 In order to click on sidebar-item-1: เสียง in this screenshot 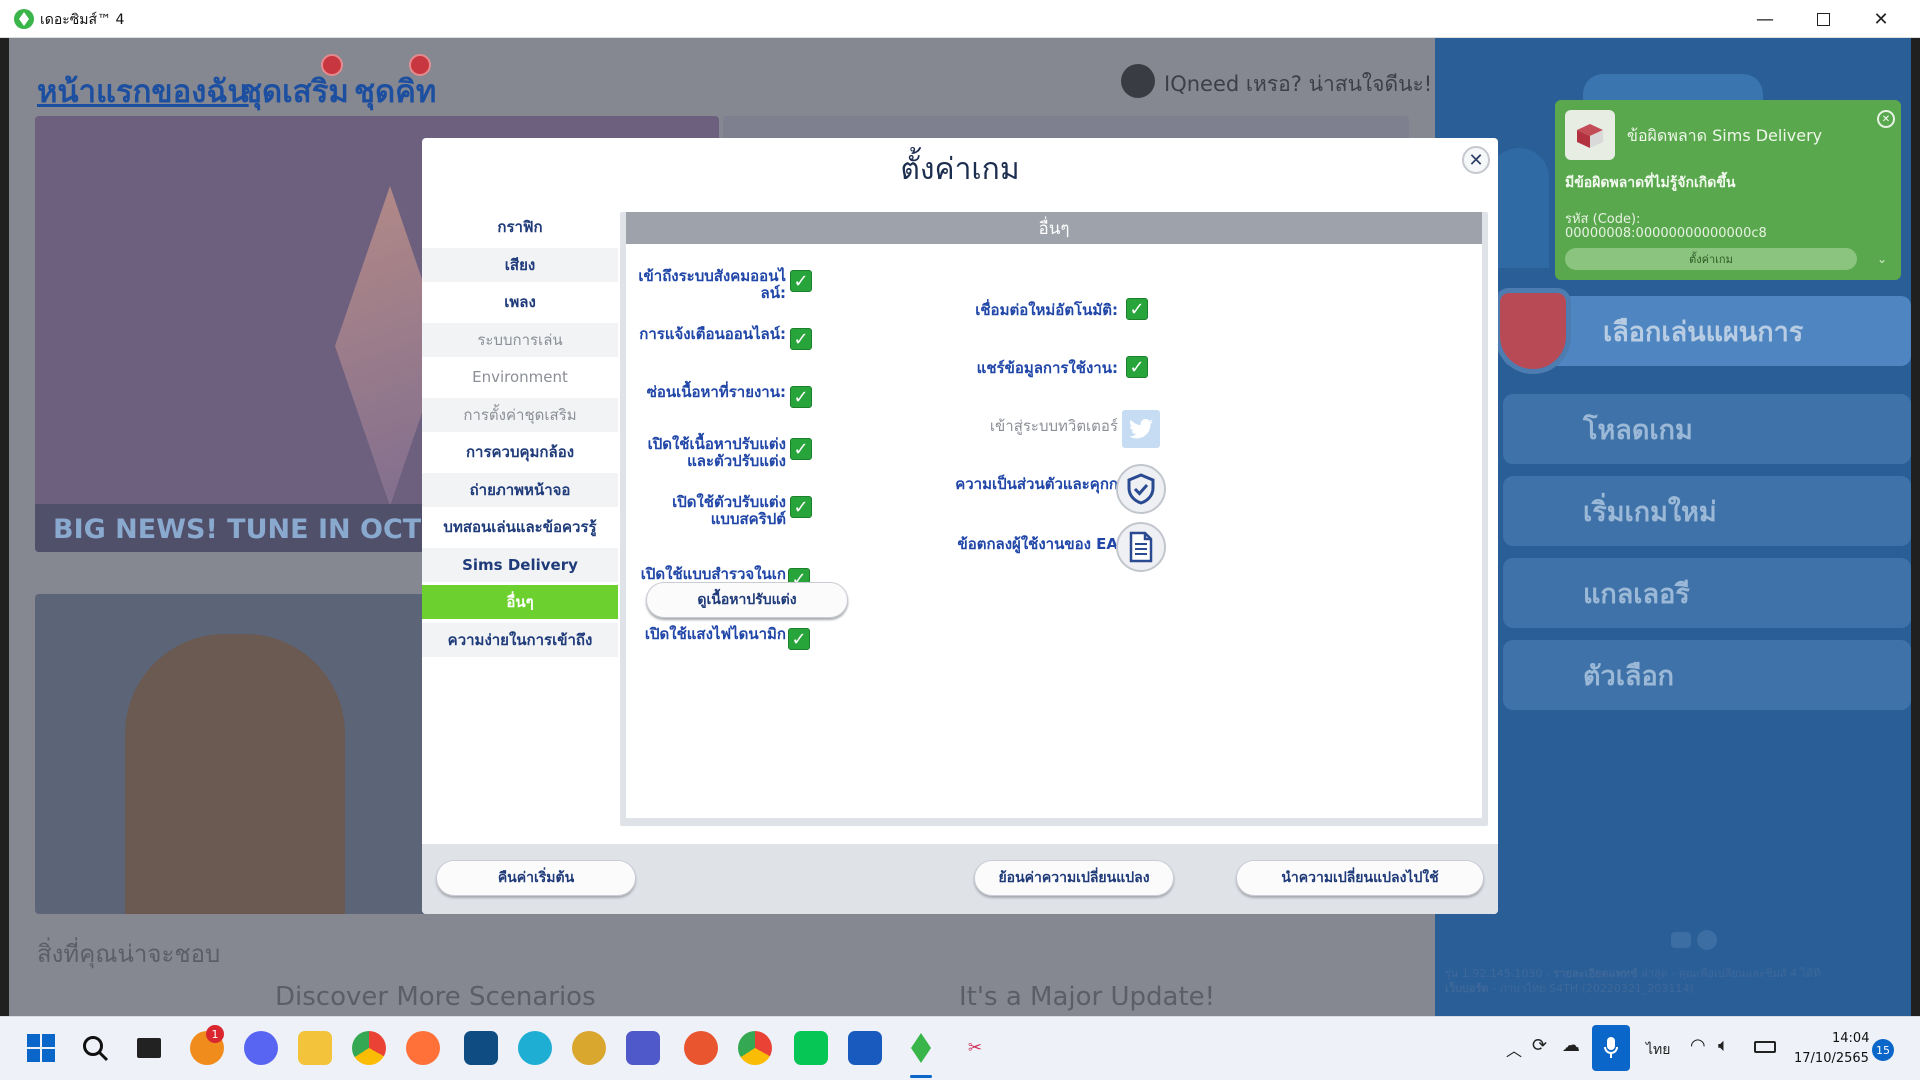, I will do `click(520, 264)`.